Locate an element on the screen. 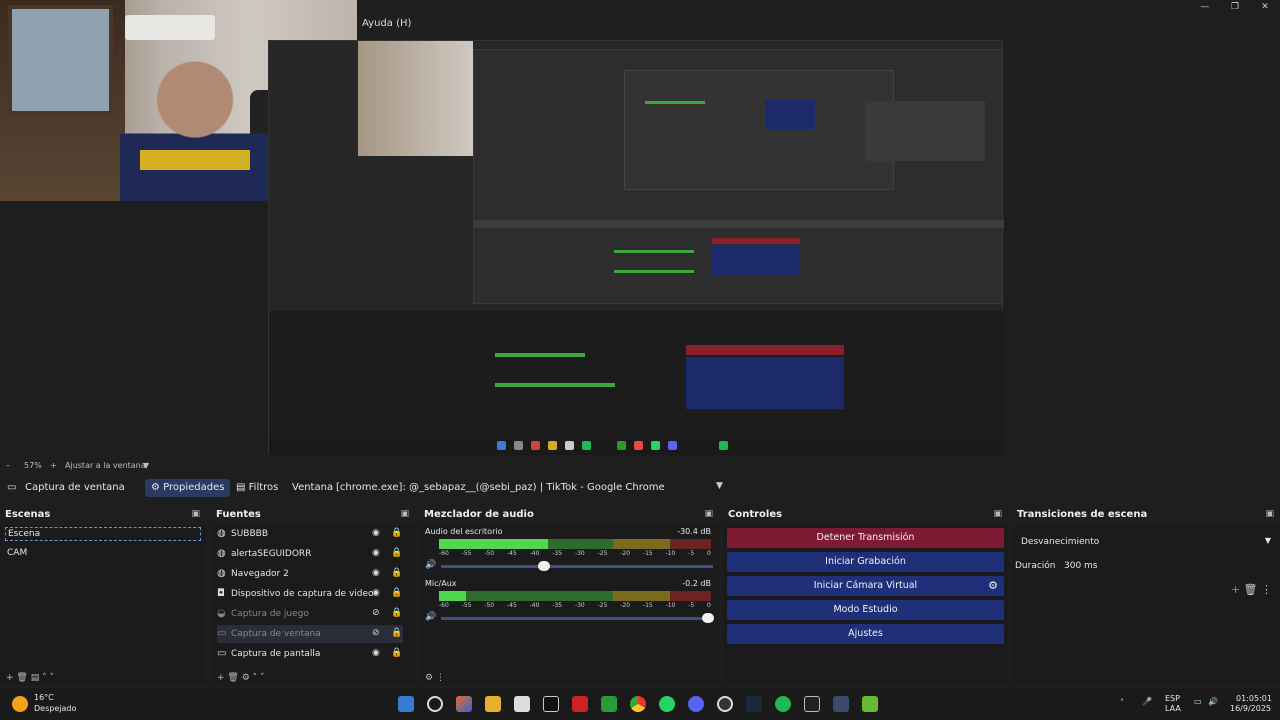  duration-input: 300 ms is located at coordinates (1081, 566).